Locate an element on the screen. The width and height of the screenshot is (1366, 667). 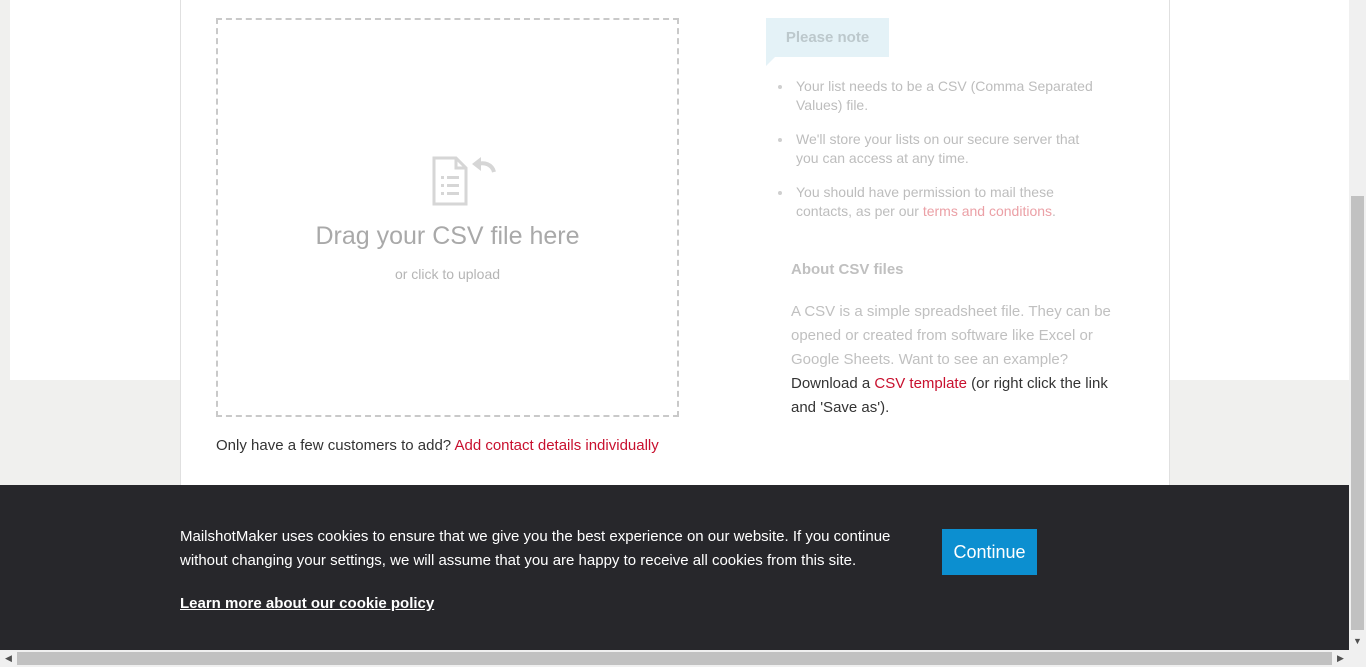
csv-file-upload-icon is located at coordinates (464, 181).